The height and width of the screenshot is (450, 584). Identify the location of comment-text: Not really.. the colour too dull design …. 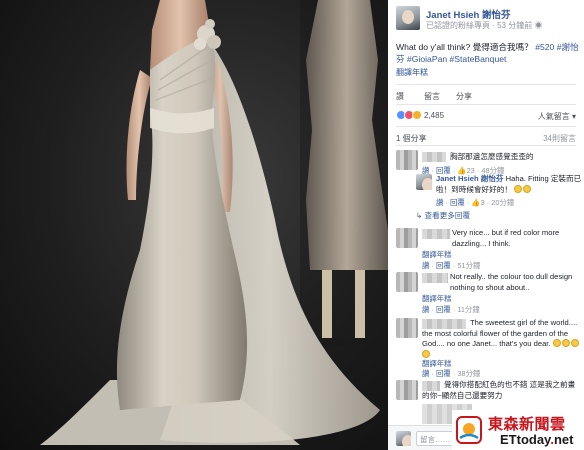
(511, 282).